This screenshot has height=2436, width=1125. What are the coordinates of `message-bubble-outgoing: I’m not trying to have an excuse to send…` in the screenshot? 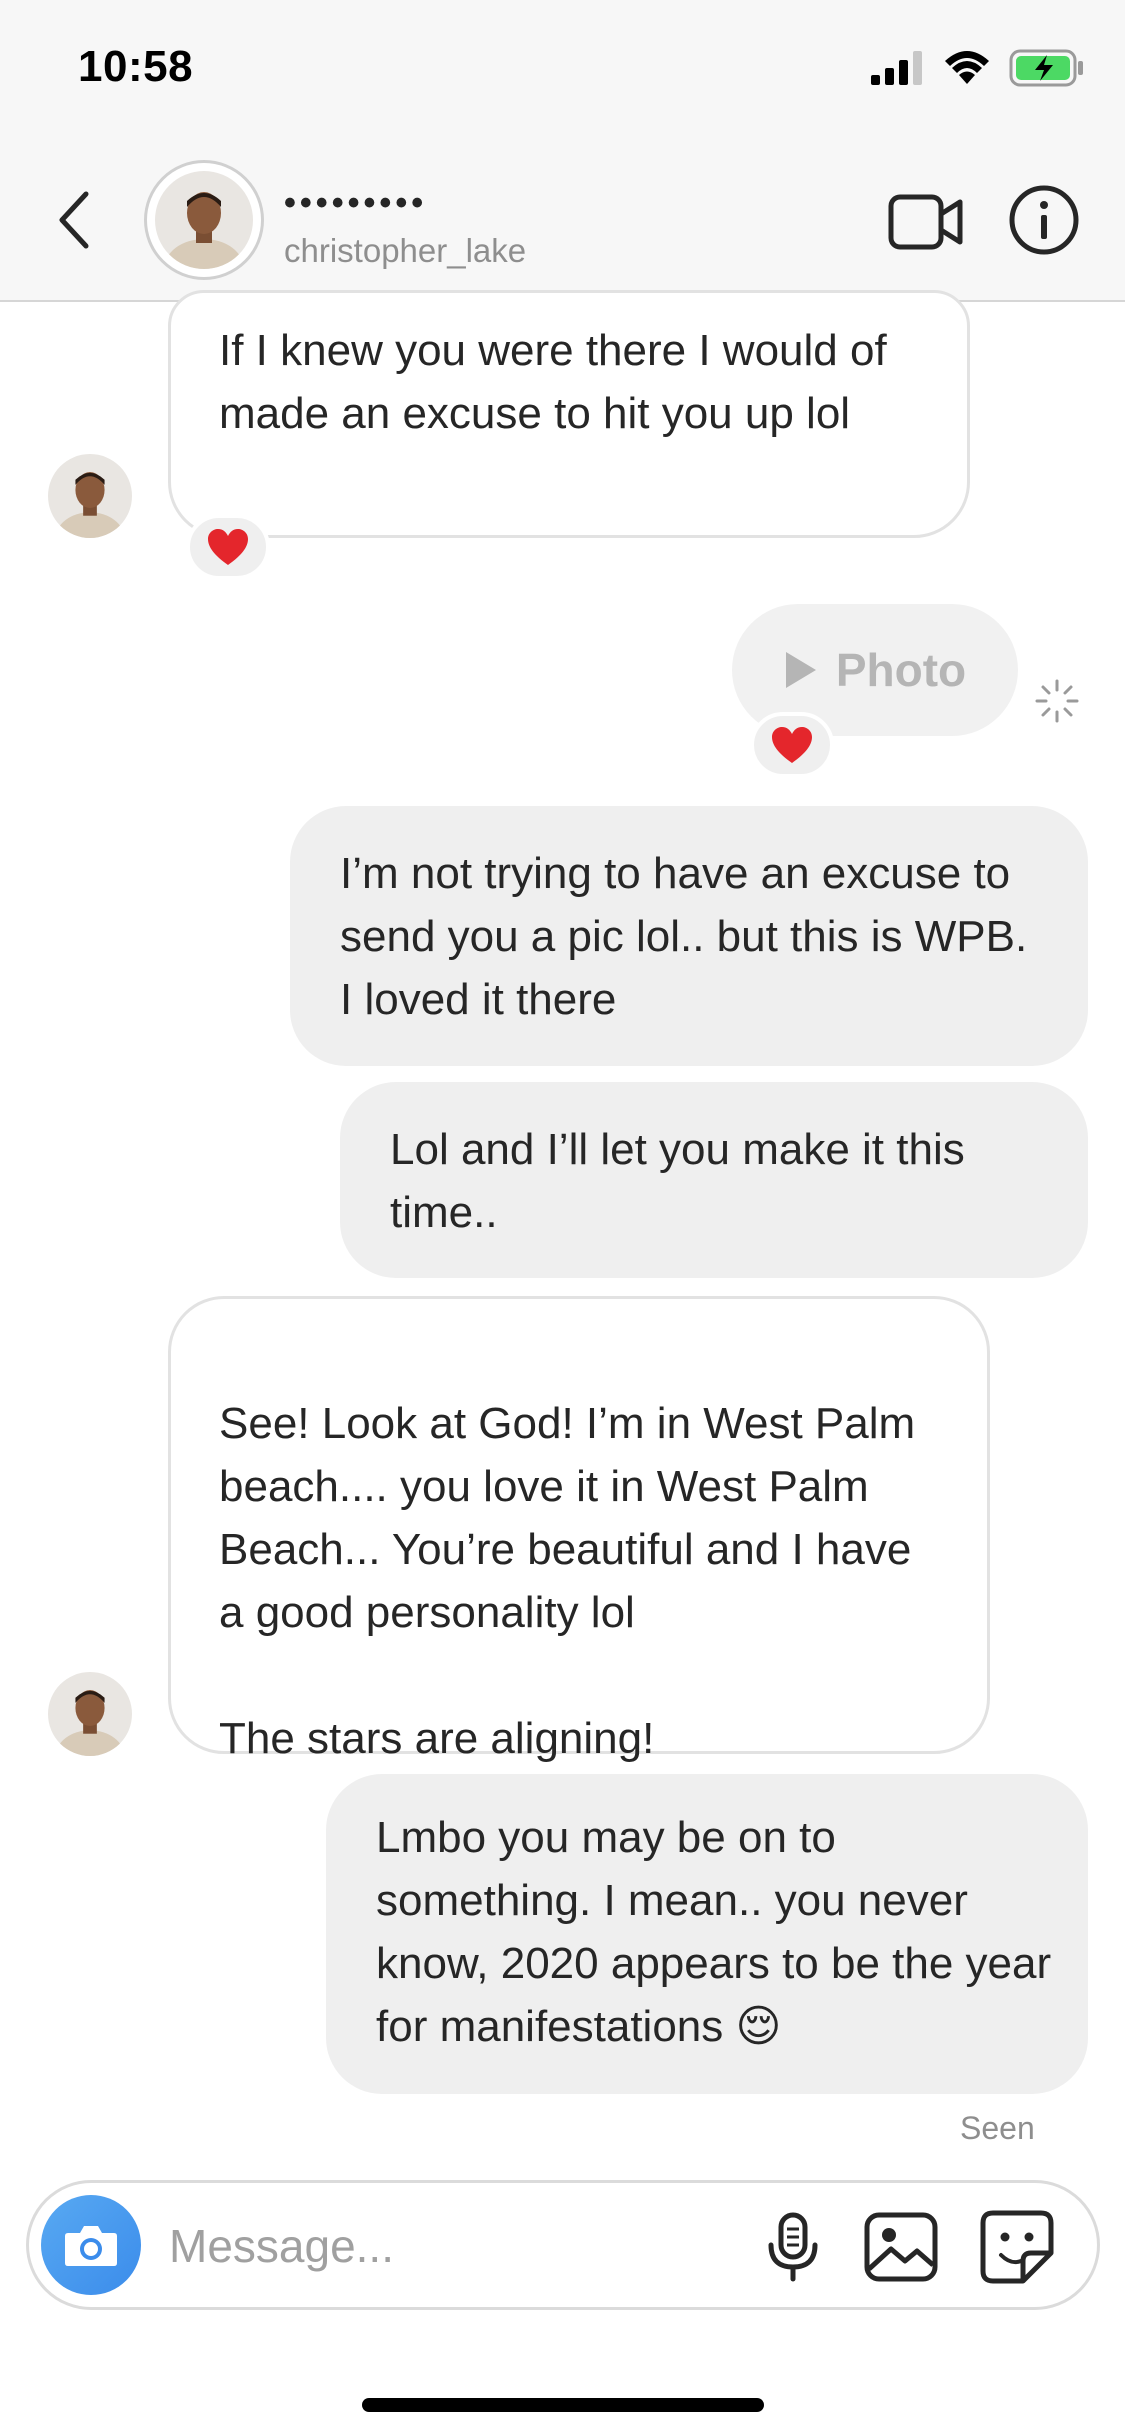 It's located at (689, 936).